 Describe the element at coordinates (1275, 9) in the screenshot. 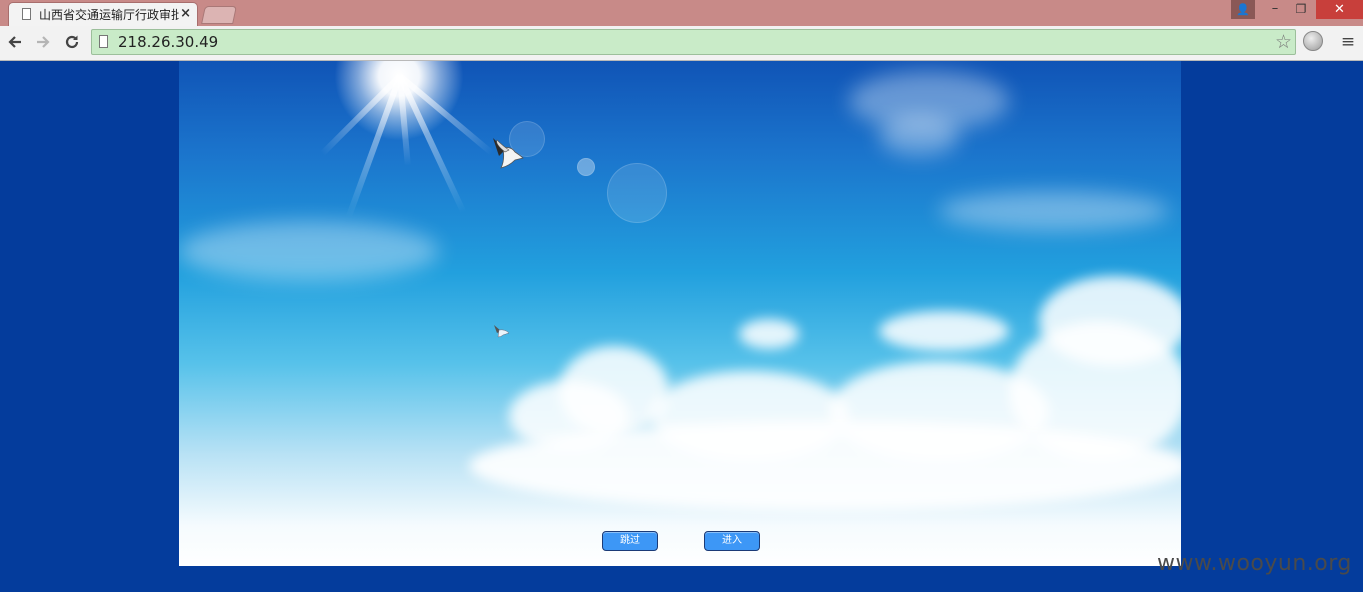

I see `minimize-button: –` at that location.